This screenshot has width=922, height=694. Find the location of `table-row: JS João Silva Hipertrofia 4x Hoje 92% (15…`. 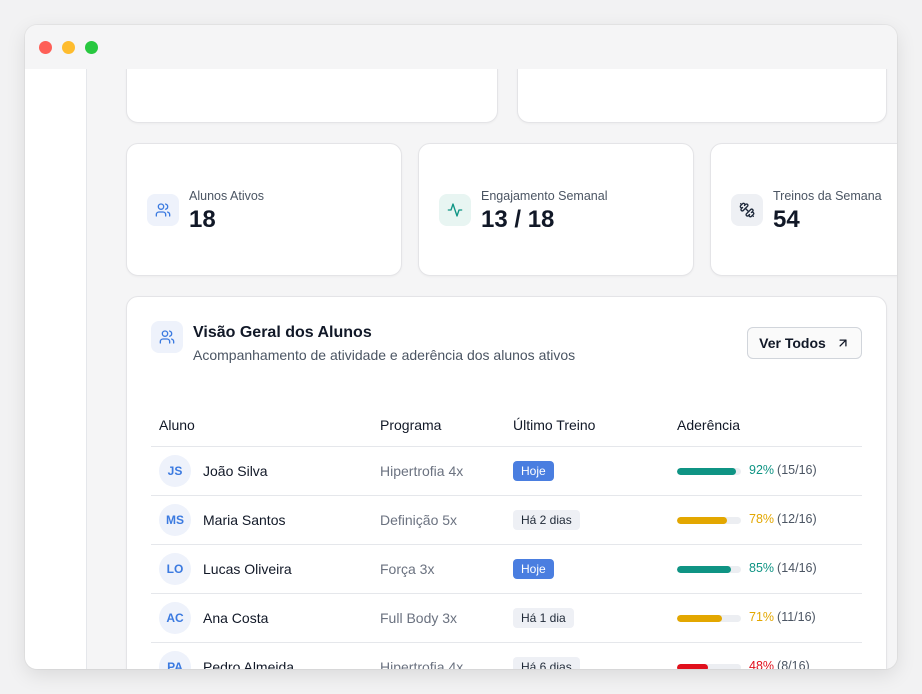

table-row: JS João Silva Hipertrofia 4x Hoje 92% (15… is located at coordinates (506, 471).